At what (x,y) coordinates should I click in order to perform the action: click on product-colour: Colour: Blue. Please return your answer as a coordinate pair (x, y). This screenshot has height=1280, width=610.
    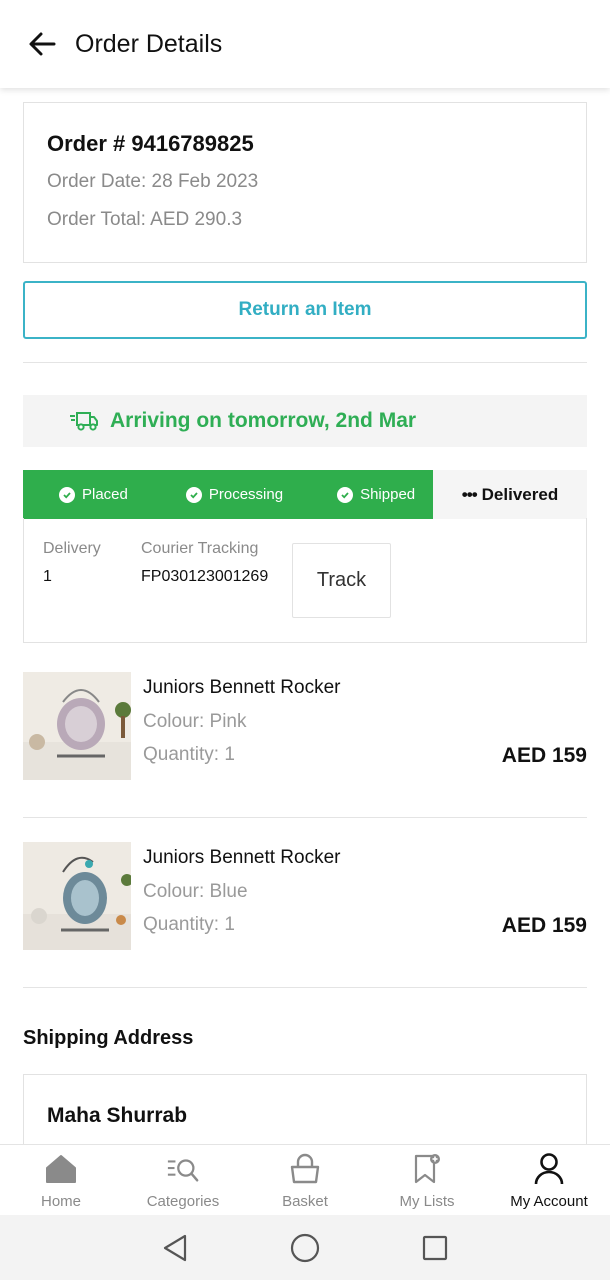
    Looking at the image, I should click on (195, 891).